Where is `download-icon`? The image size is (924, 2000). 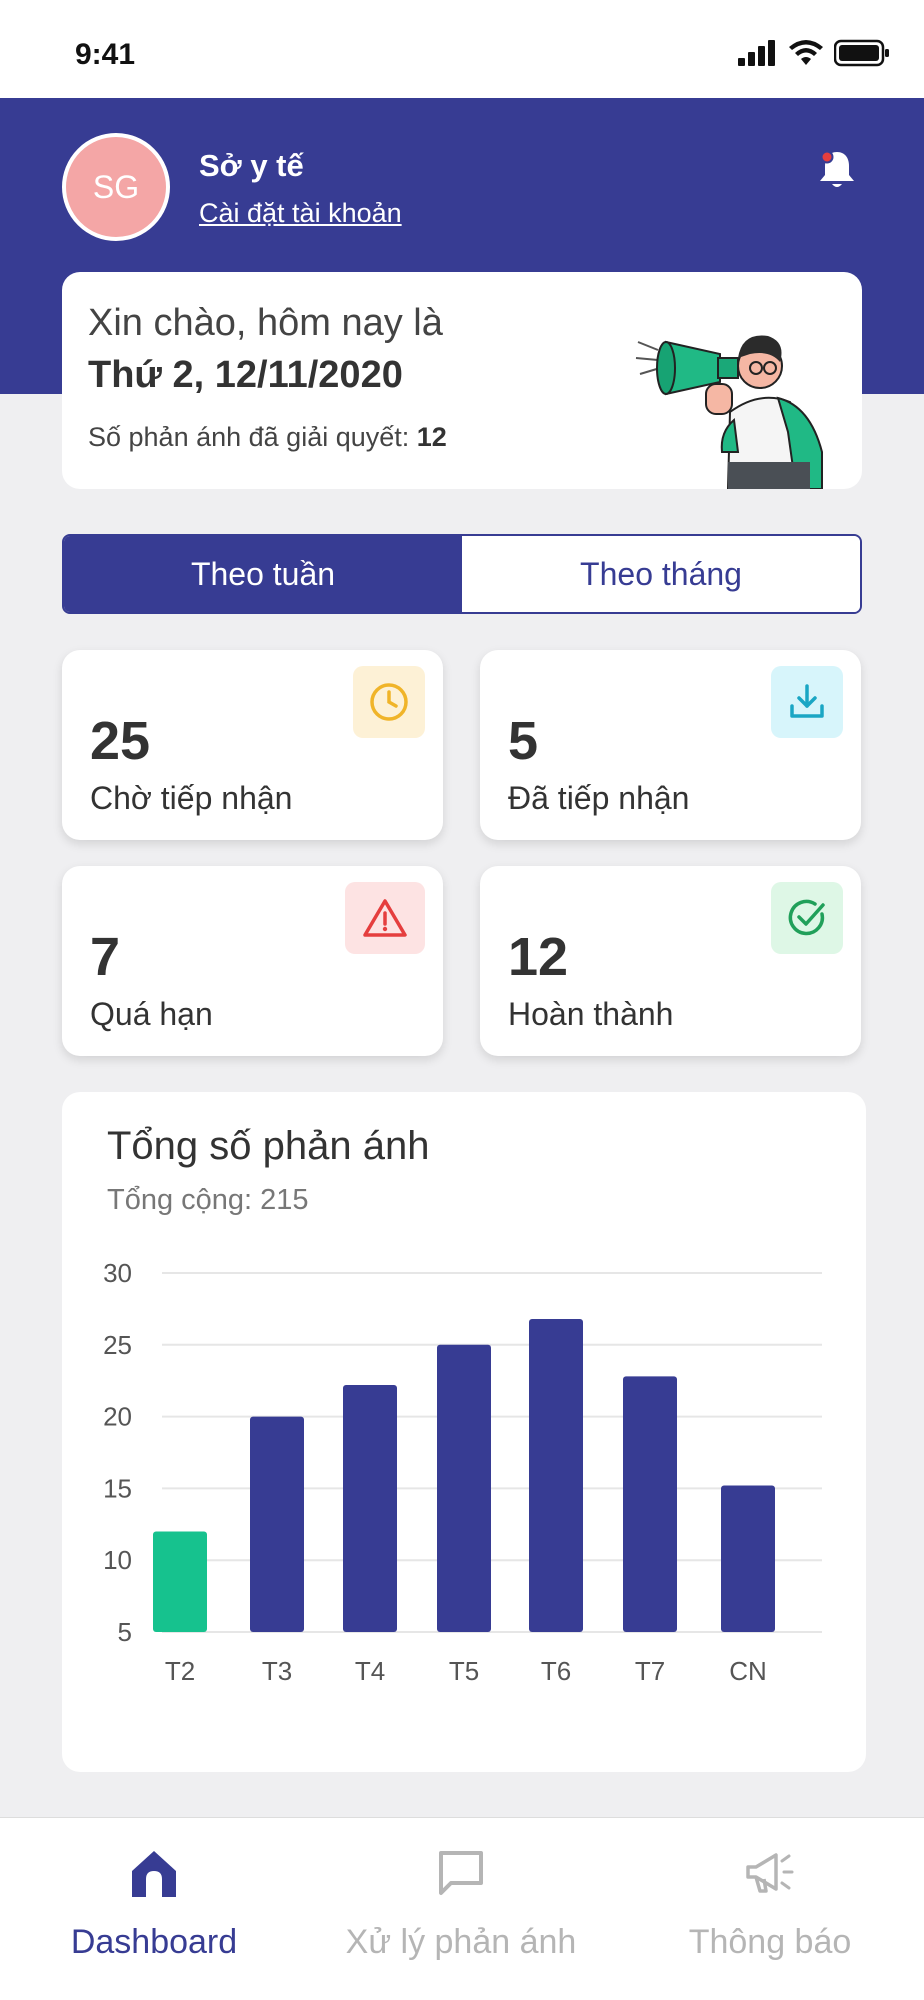 download-icon is located at coordinates (807, 702).